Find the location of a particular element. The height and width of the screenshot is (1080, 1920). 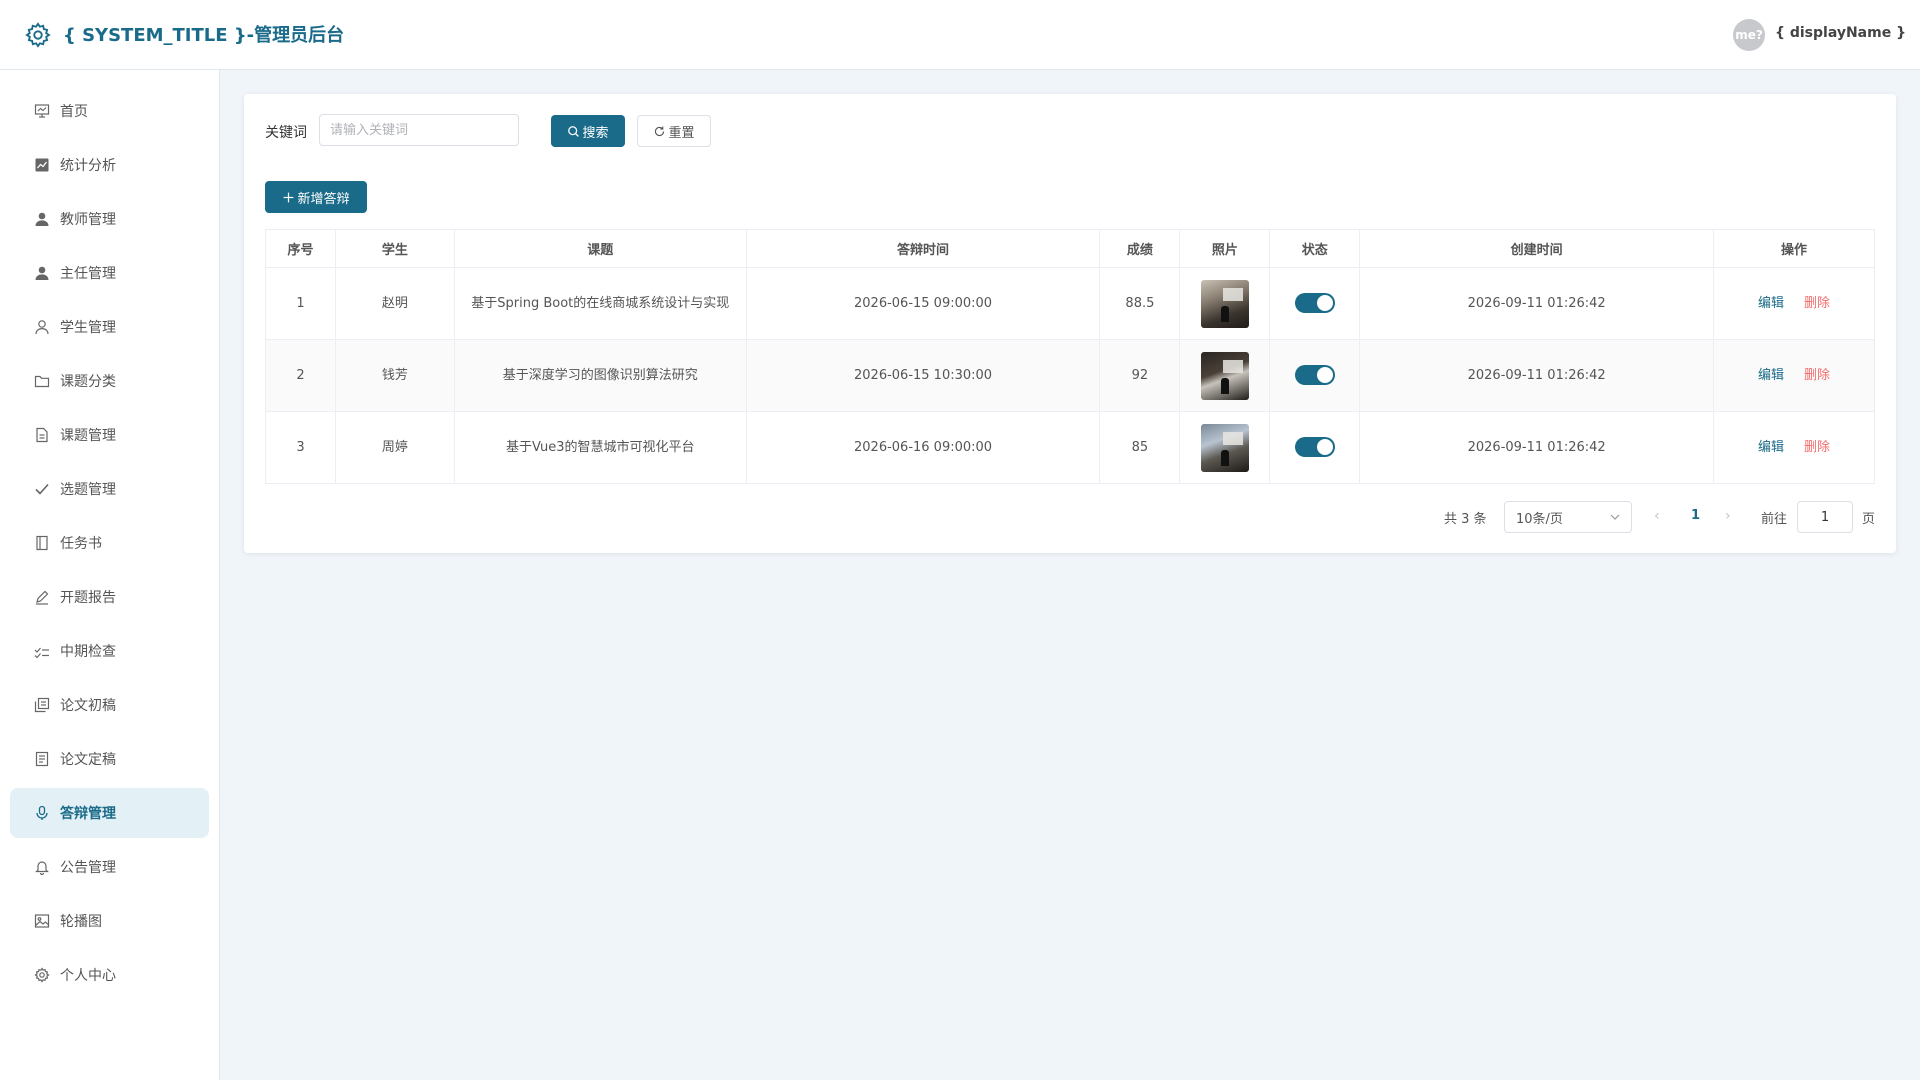

sidebar-item-0: 首页 is located at coordinates (109, 111).